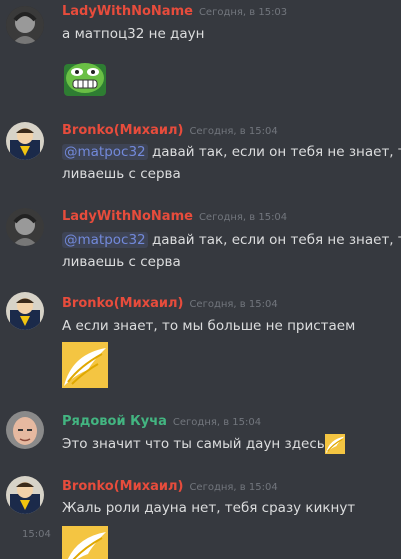  What do you see at coordinates (161, 421) in the screenshot?
I see `author-name: Рядовой Куча Сегодня, в 15:04` at bounding box center [161, 421].